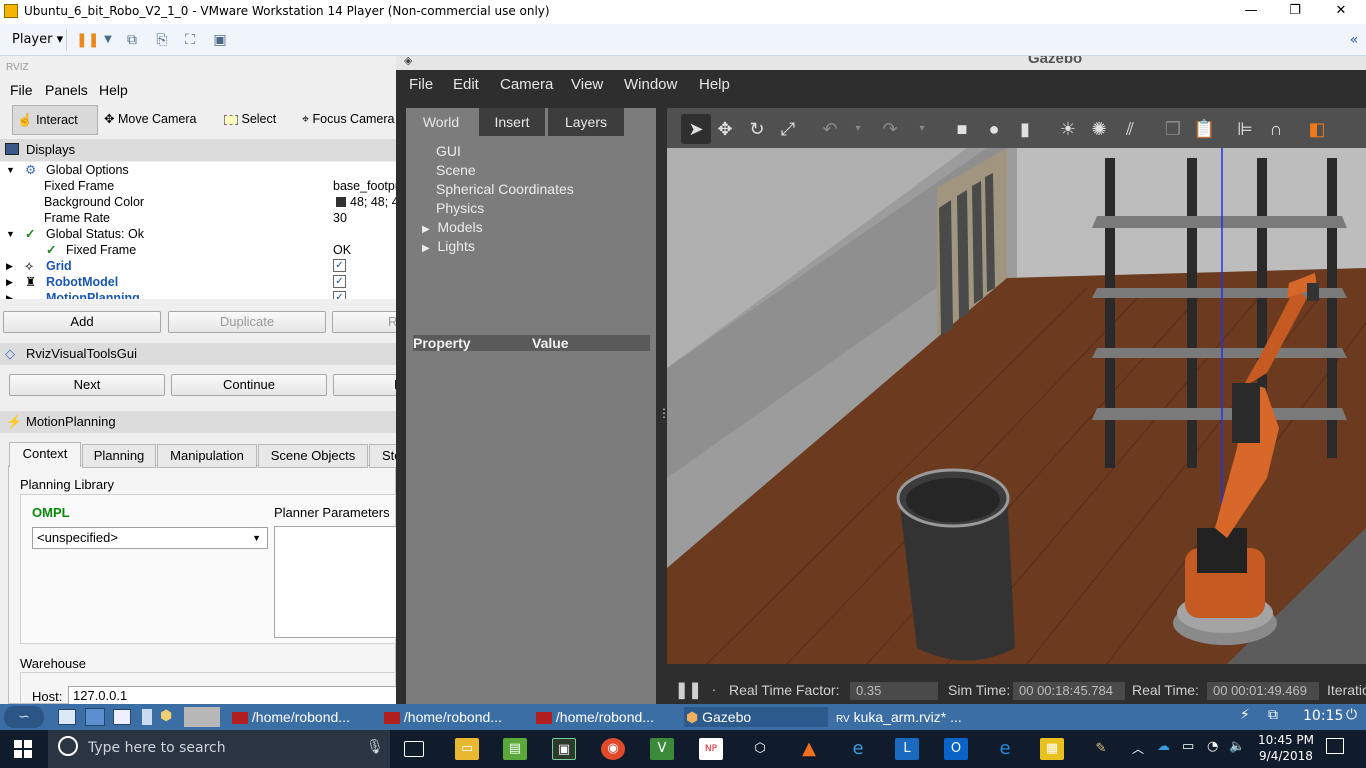 The width and height of the screenshot is (1366, 768). Describe the element at coordinates (448, 246) in the screenshot. I see `world-item-lights: ▶ Lights` at that location.